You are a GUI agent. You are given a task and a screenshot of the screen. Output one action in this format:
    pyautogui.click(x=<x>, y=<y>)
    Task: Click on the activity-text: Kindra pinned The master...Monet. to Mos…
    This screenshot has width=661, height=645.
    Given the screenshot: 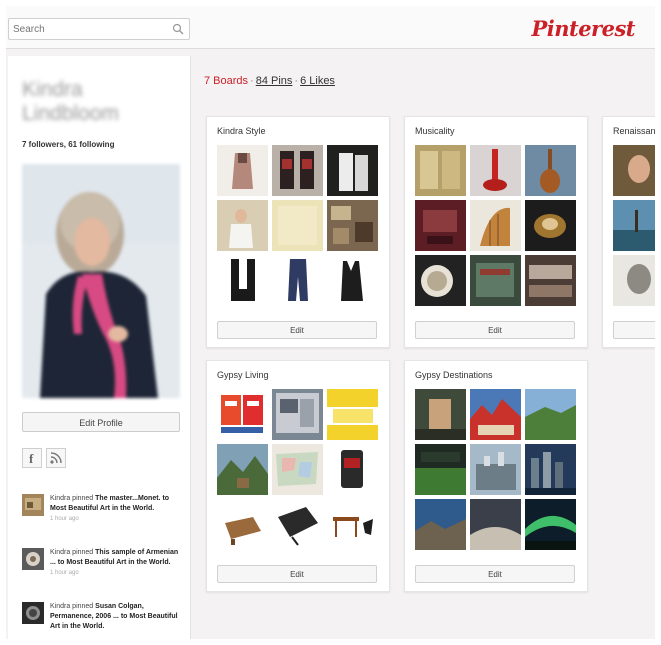 What is the action you would take?
    pyautogui.click(x=110, y=508)
    